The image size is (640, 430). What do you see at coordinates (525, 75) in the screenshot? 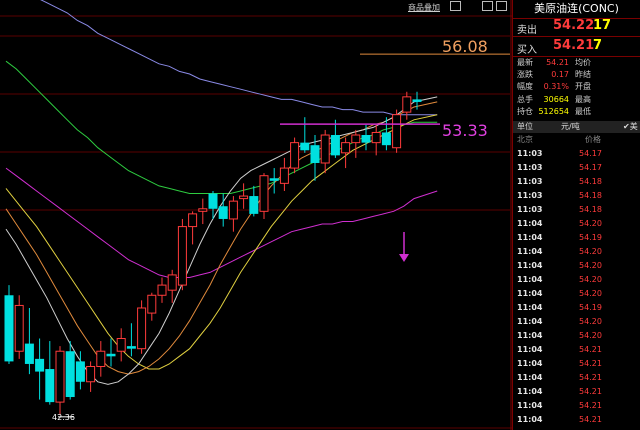
I see `stat-label: 涨跌` at bounding box center [525, 75].